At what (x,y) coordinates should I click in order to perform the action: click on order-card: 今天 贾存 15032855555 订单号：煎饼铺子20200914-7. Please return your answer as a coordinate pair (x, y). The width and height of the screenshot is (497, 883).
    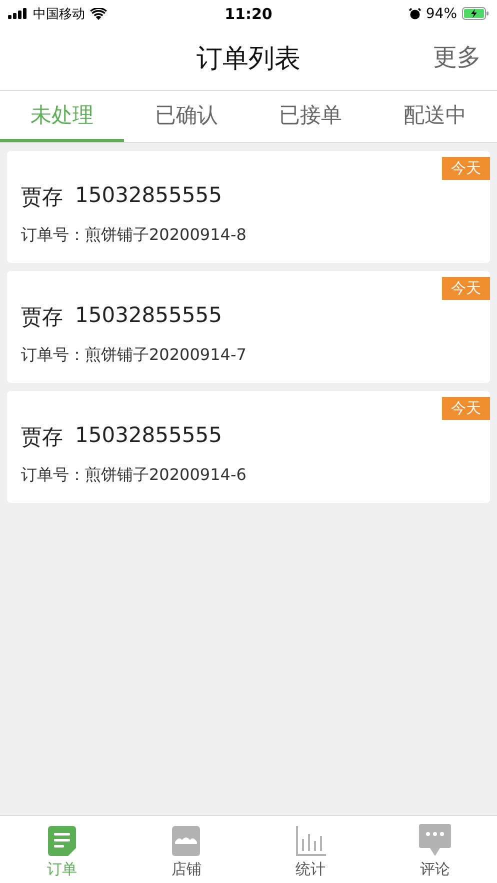
    Looking at the image, I should click on (248, 327).